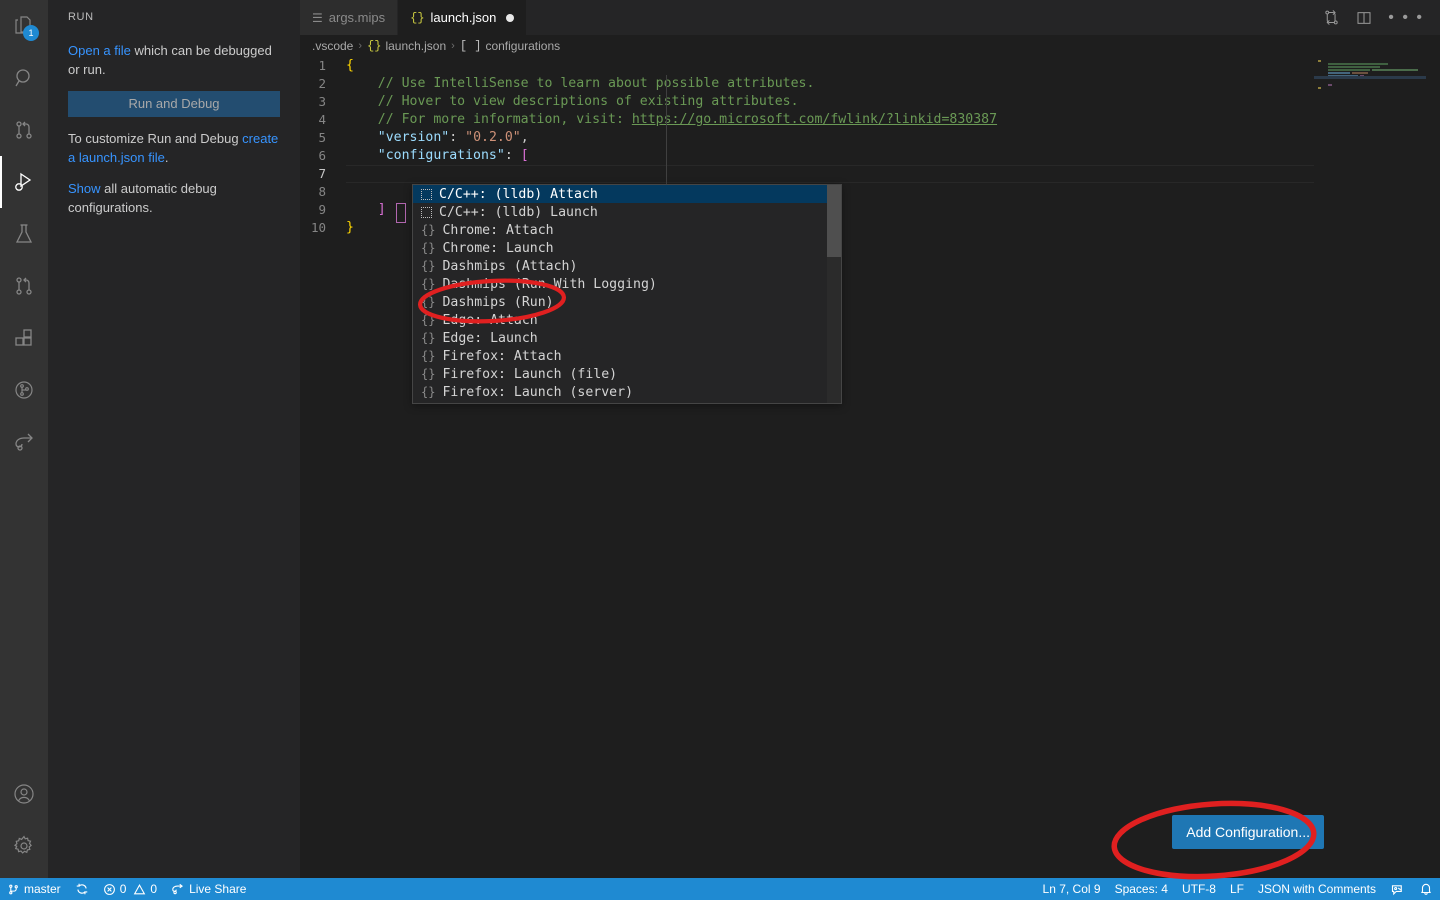  I want to click on sidebar-item-search, so click(24, 78).